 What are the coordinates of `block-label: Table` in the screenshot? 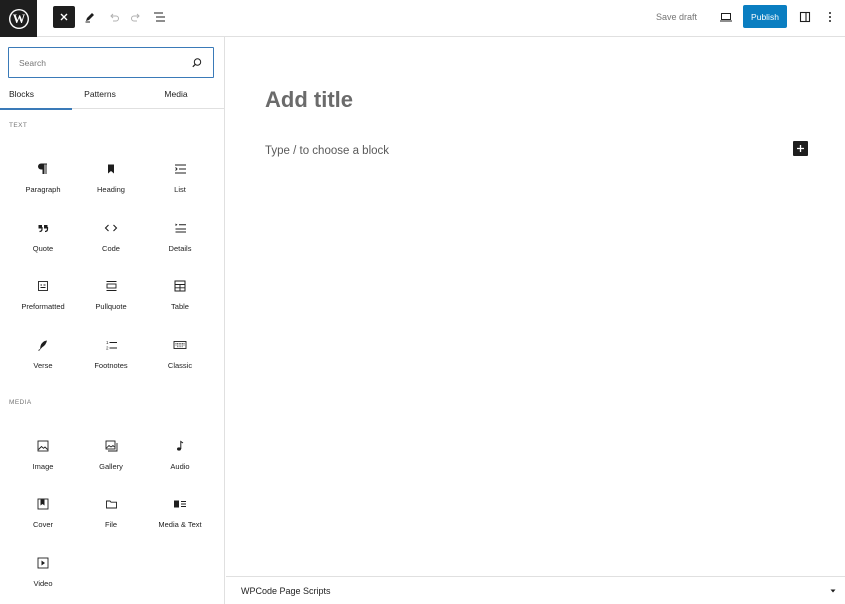 It's located at (180, 306).